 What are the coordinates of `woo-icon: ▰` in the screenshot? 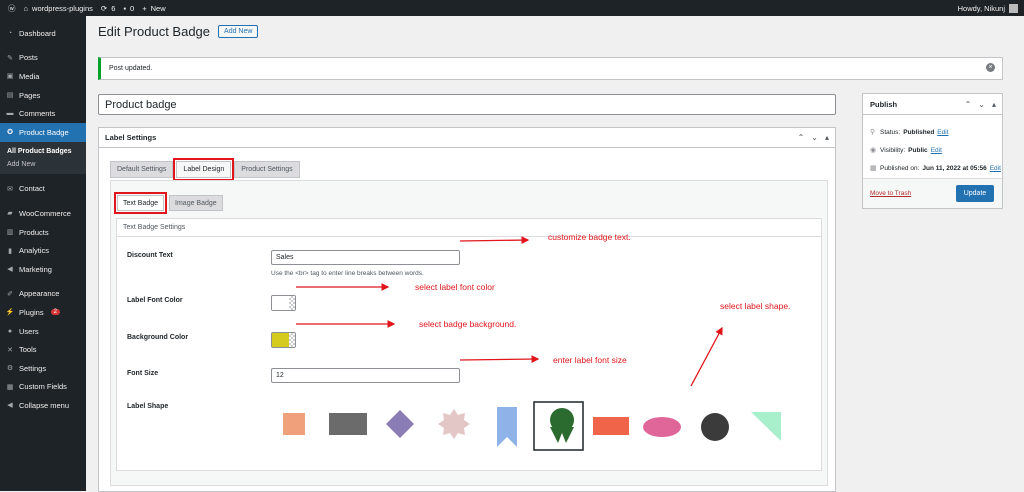 It's located at (10, 214).